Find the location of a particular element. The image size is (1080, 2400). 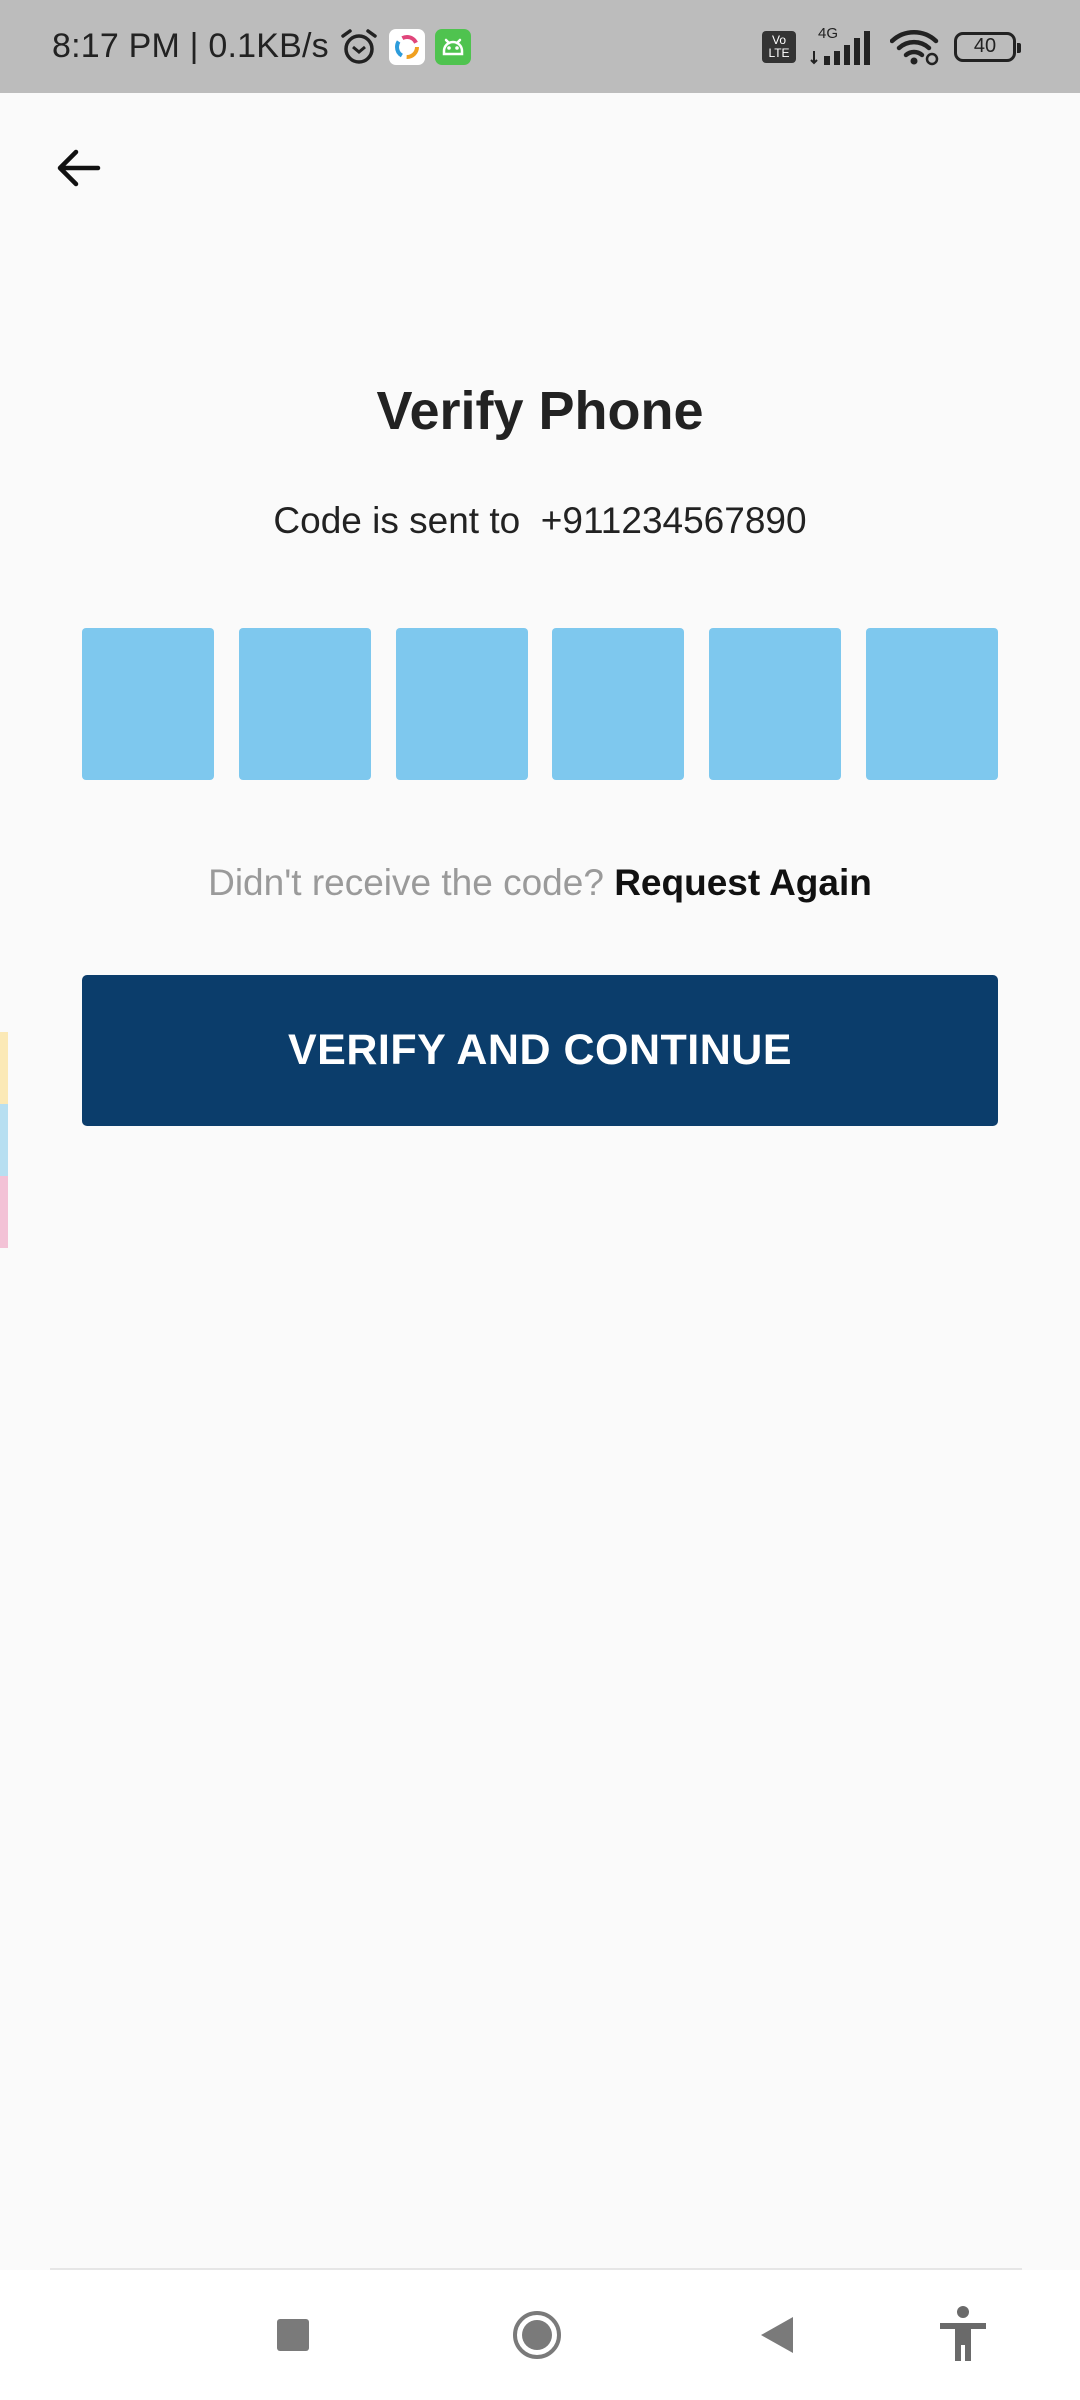

android-robot-app-icon is located at coordinates (452, 46).